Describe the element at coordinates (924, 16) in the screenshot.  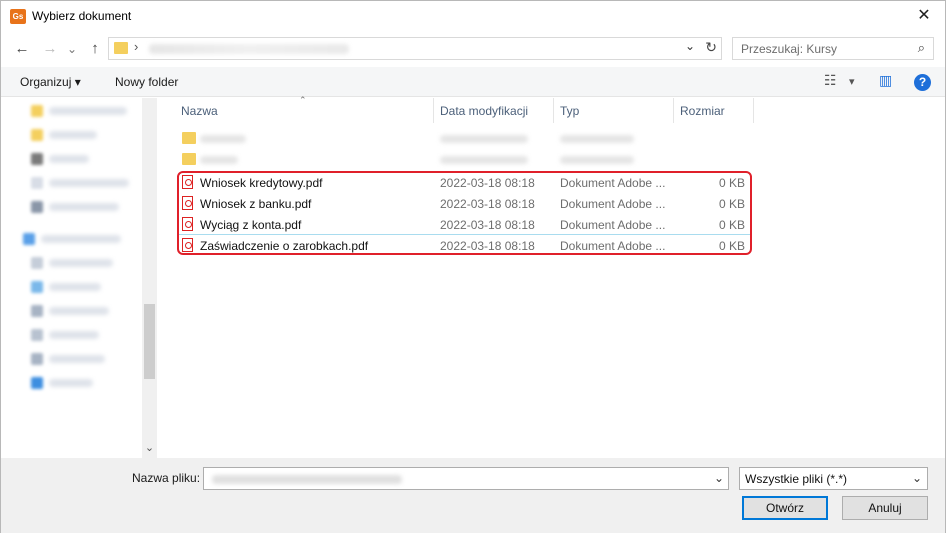
I see `close-icon: ✕` at that location.